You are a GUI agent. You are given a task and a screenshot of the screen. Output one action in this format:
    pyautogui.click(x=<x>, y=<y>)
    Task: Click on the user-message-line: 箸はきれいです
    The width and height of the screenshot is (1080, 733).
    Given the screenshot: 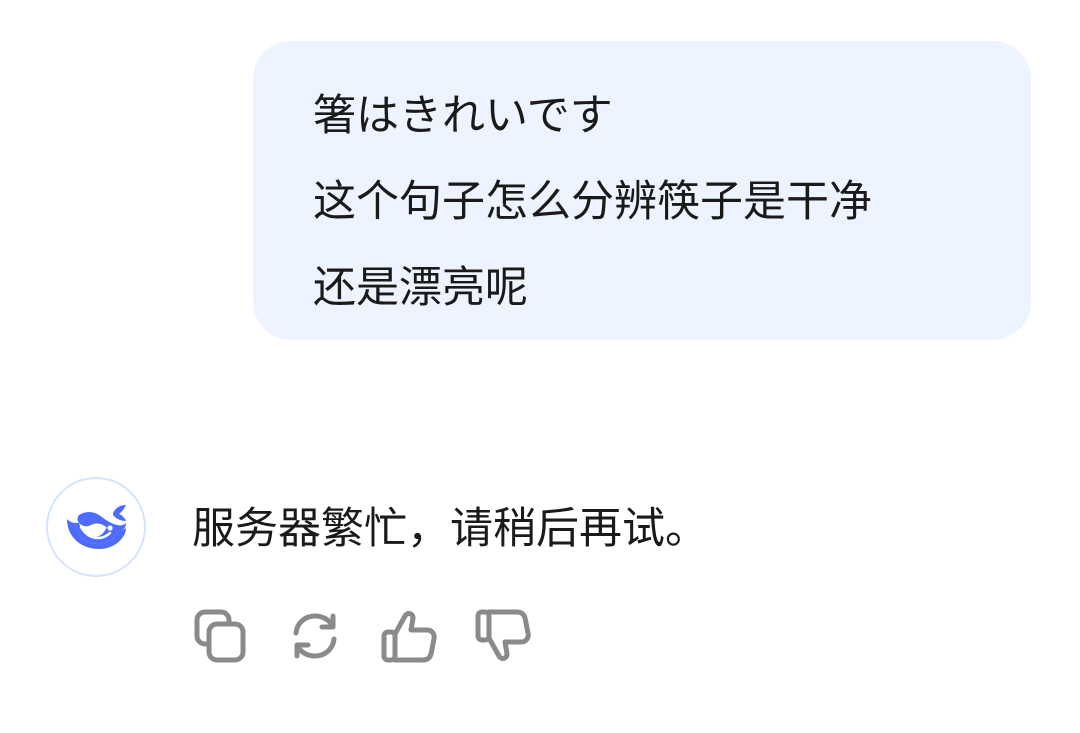 What is the action you would take?
    pyautogui.click(x=463, y=116)
    